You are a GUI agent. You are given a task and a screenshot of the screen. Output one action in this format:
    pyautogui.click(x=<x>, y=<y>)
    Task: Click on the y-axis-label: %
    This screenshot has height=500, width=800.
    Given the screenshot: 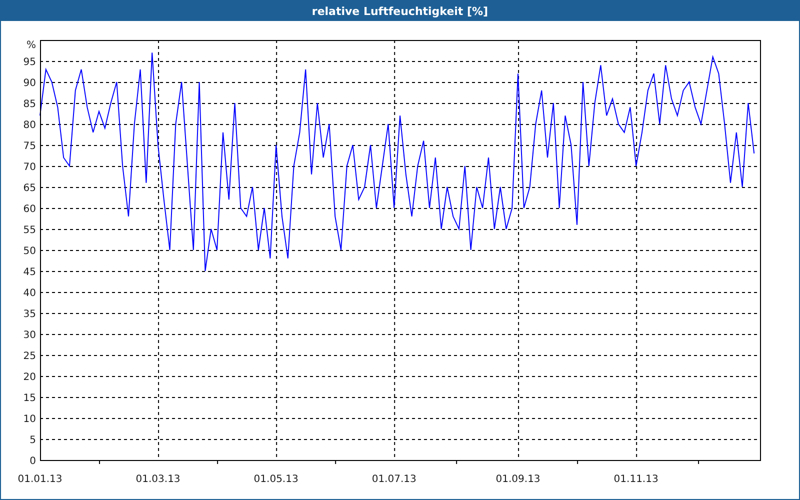 What is the action you would take?
    pyautogui.click(x=31, y=45)
    